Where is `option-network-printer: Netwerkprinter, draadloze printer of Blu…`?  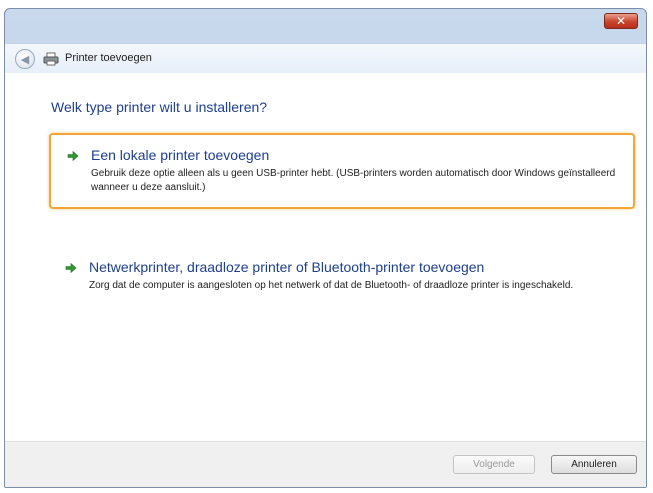
option-network-printer: Netwerkprinter, draadloze printer of Blu… is located at coordinates (342, 276).